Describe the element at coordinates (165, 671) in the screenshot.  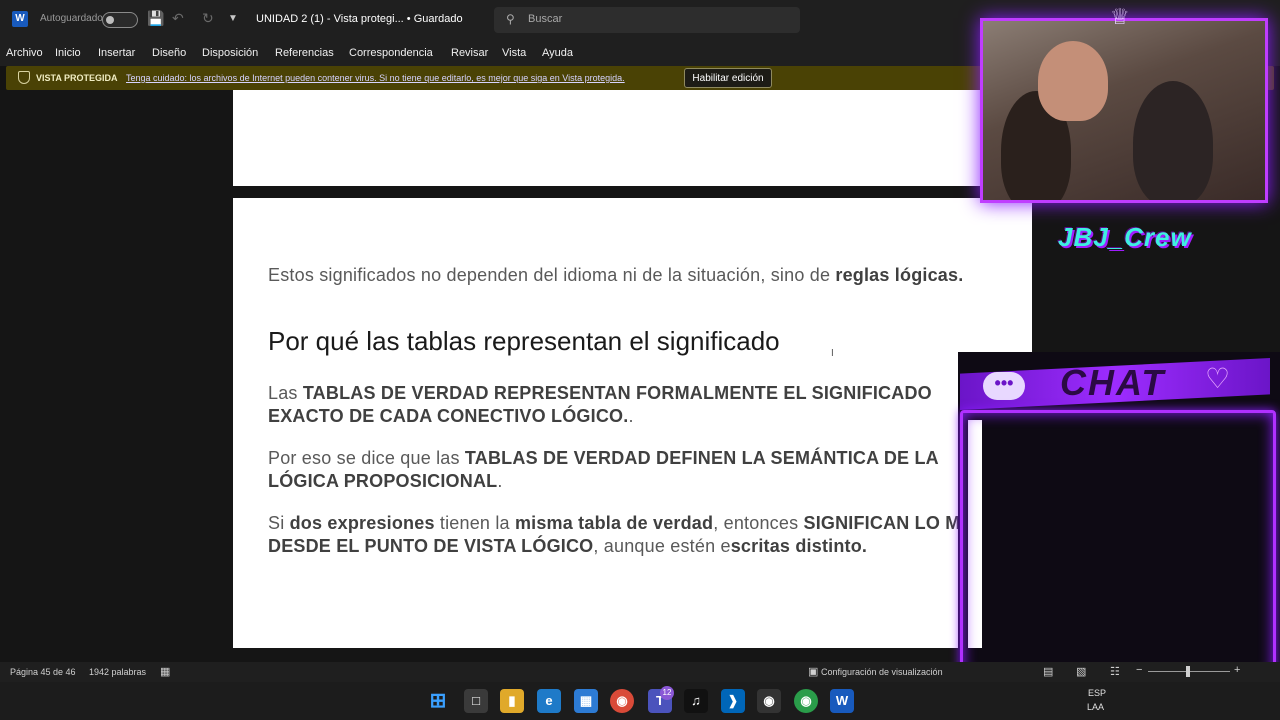
I see `proofing-icon: ▦` at that location.